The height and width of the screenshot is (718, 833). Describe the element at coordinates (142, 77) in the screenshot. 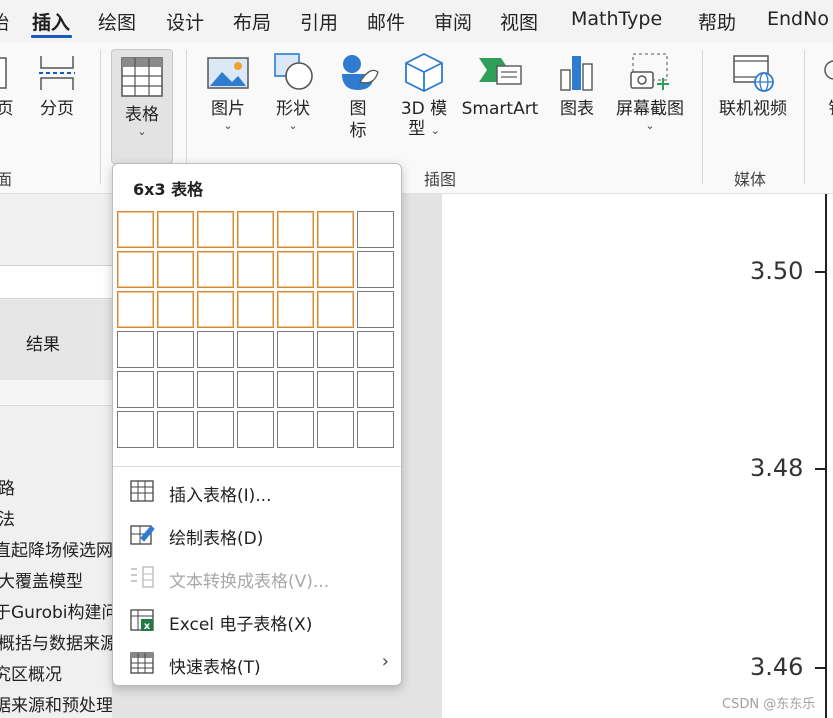

I see `table-icon` at that location.